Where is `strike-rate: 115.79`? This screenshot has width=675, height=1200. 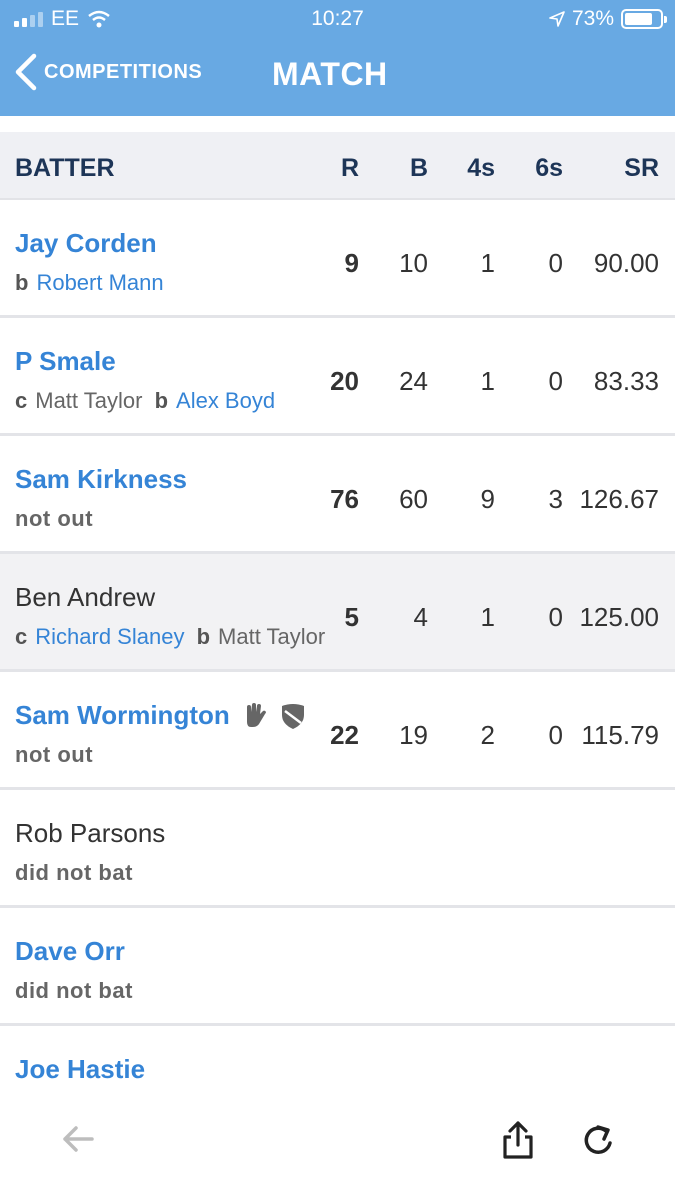
strike-rate: 115.79 is located at coordinates (620, 735).